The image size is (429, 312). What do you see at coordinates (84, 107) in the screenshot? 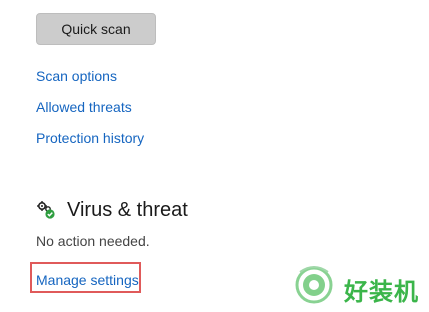
I see `allowed-threats-link: Allowed threats` at bounding box center [84, 107].